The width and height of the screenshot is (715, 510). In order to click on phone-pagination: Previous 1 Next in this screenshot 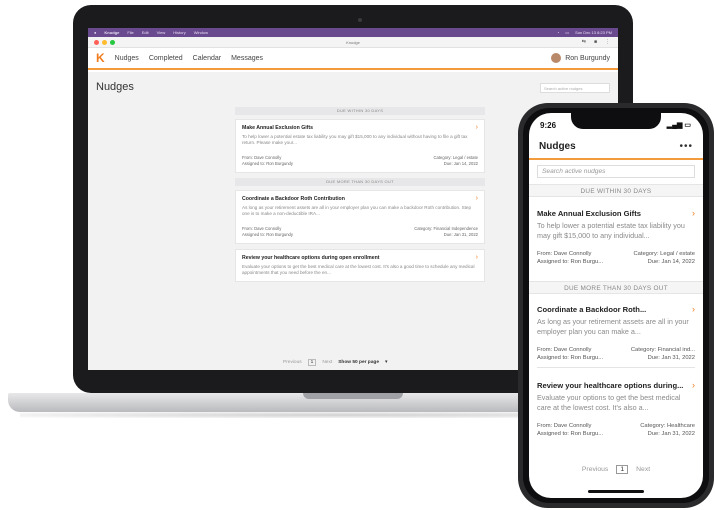, I will do `click(616, 469)`.